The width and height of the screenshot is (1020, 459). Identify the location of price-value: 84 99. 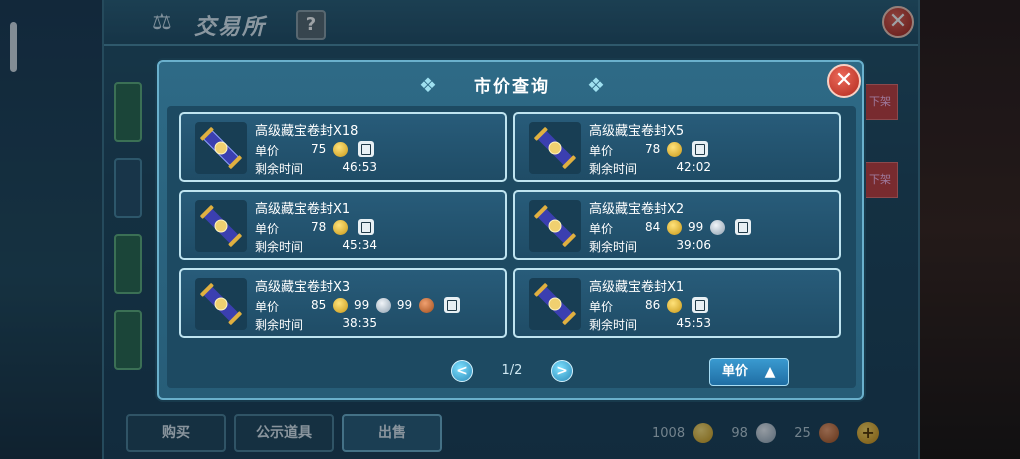
(698, 228).